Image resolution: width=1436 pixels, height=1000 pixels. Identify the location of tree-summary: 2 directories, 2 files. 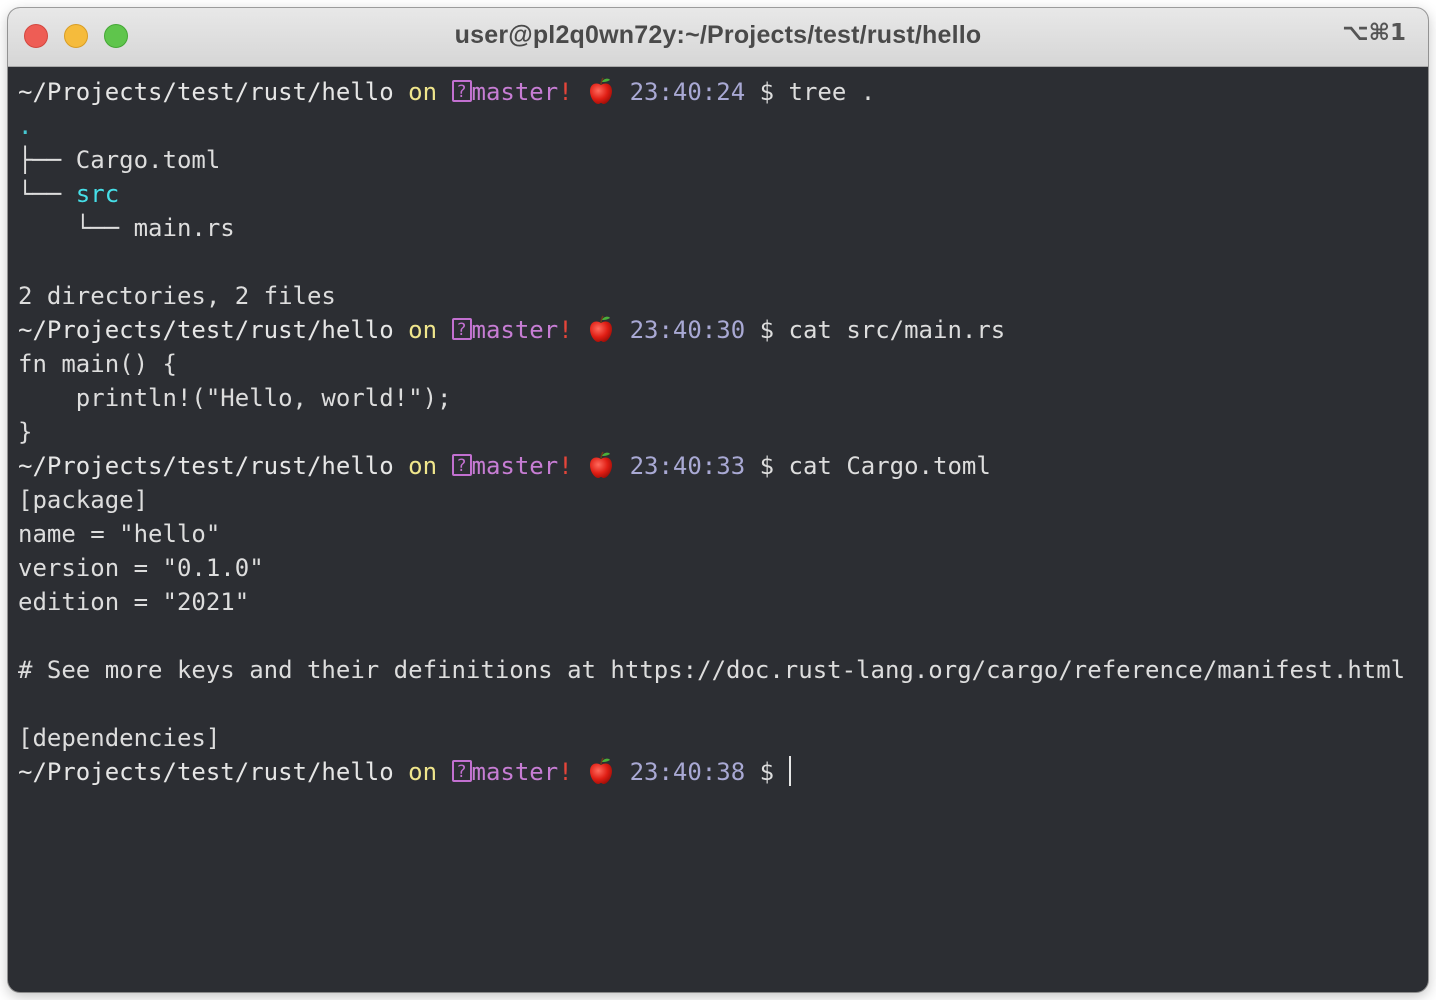
(177, 296).